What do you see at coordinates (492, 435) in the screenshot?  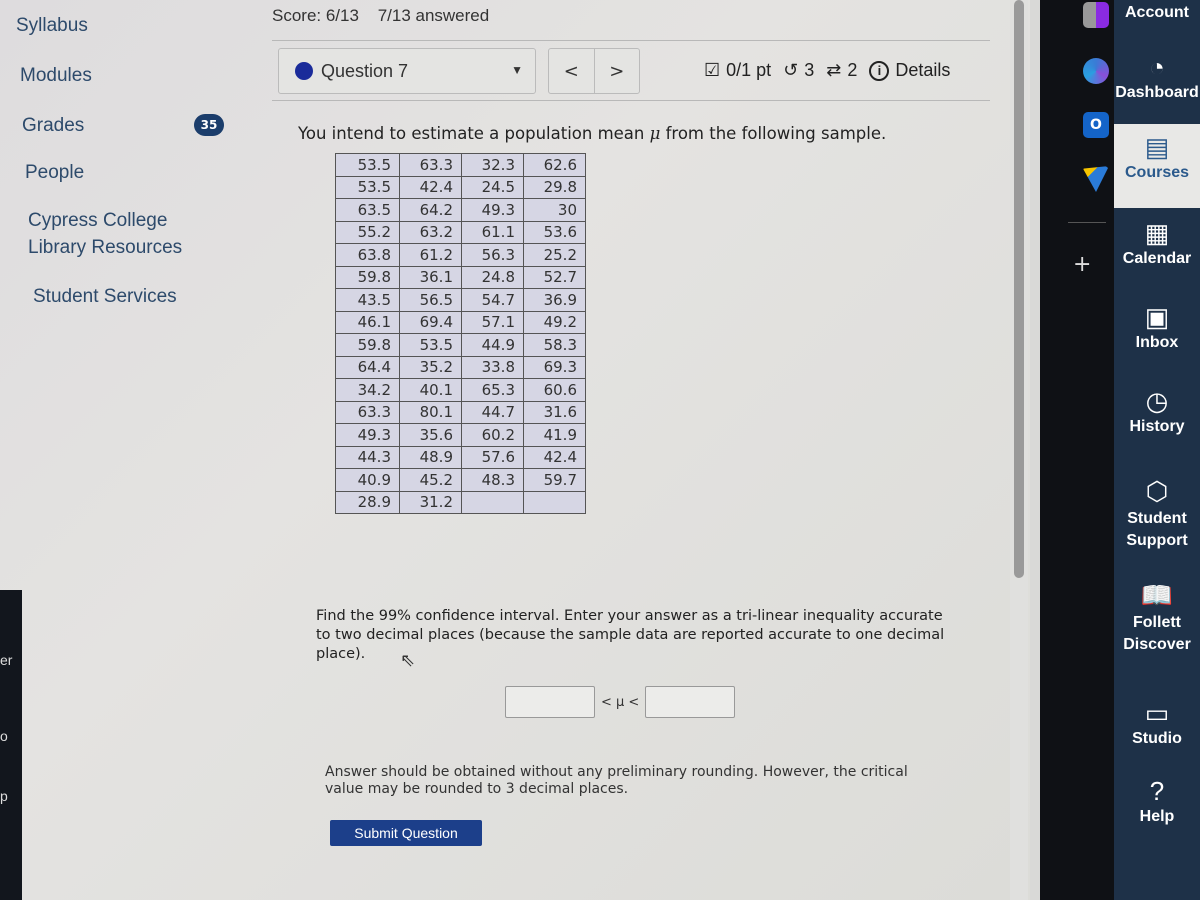 I see `table-cell: 60.2` at bounding box center [492, 435].